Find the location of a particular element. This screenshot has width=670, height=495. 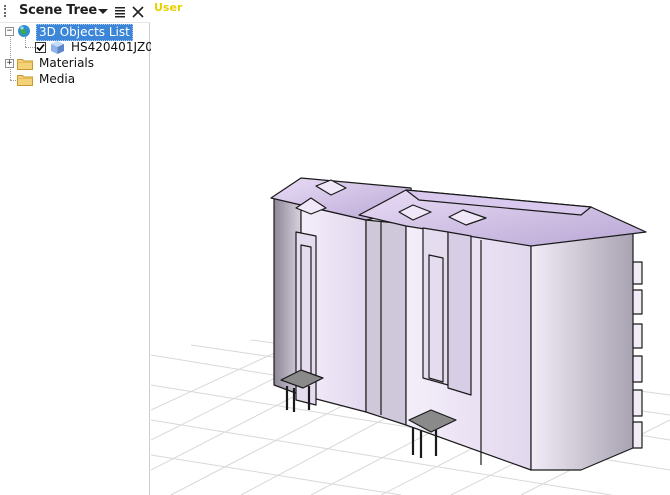

globe-icon is located at coordinates (24, 31).